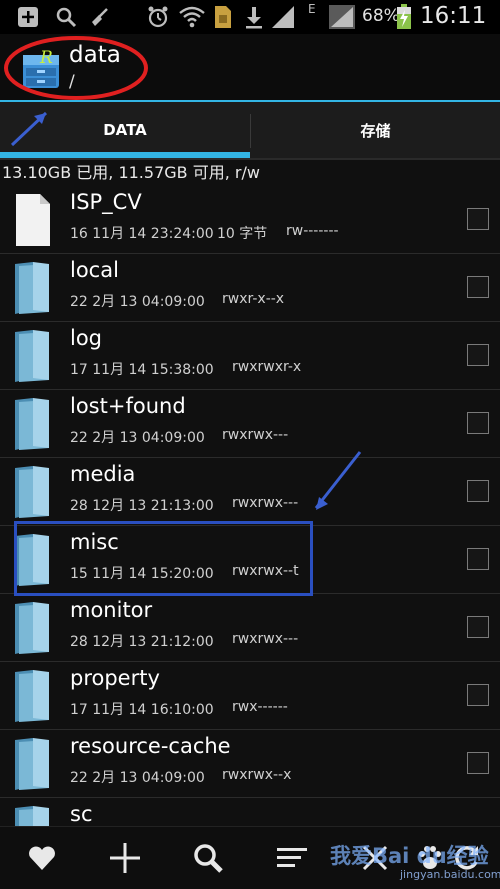  Describe the element at coordinates (265, 571) in the screenshot. I see `file-permissions: rwxrwx--t` at that location.